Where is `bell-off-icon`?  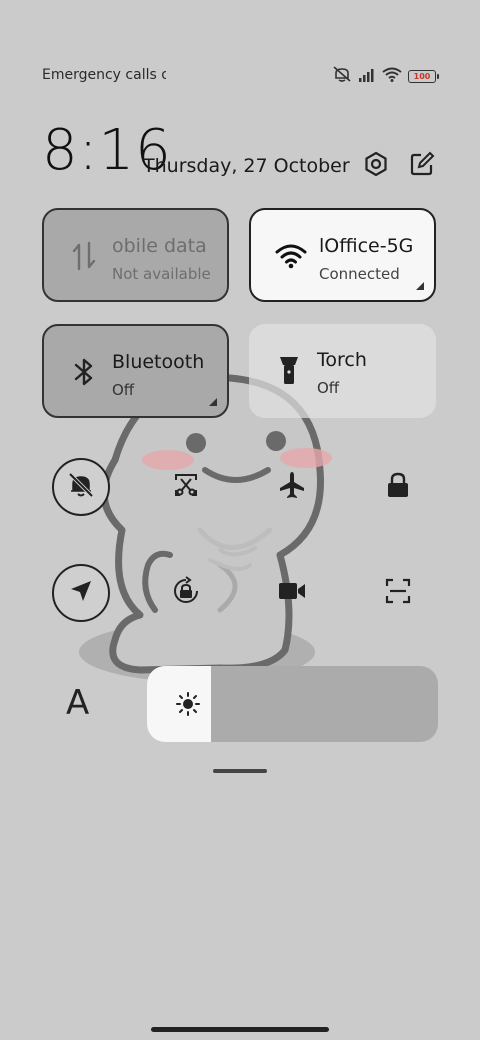
bell-off-icon is located at coordinates (81, 487).